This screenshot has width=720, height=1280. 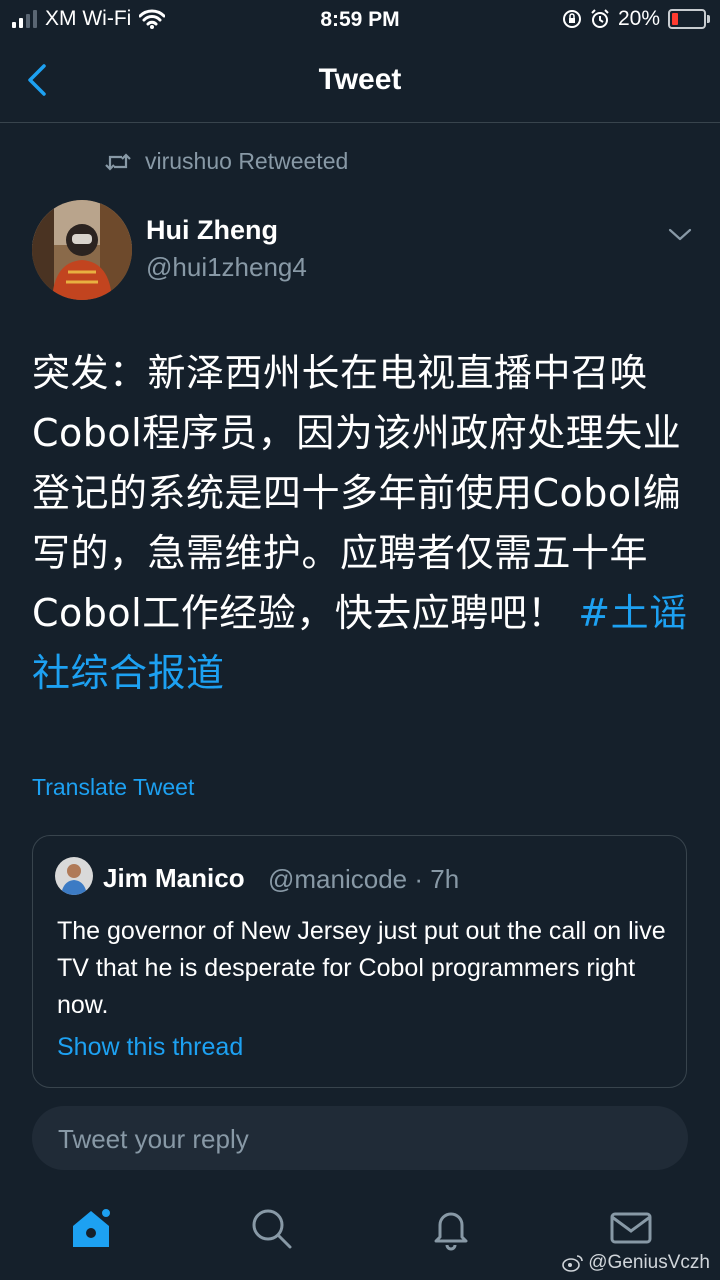 I want to click on watermark: @GeniusVczh, so click(x=636, y=1263).